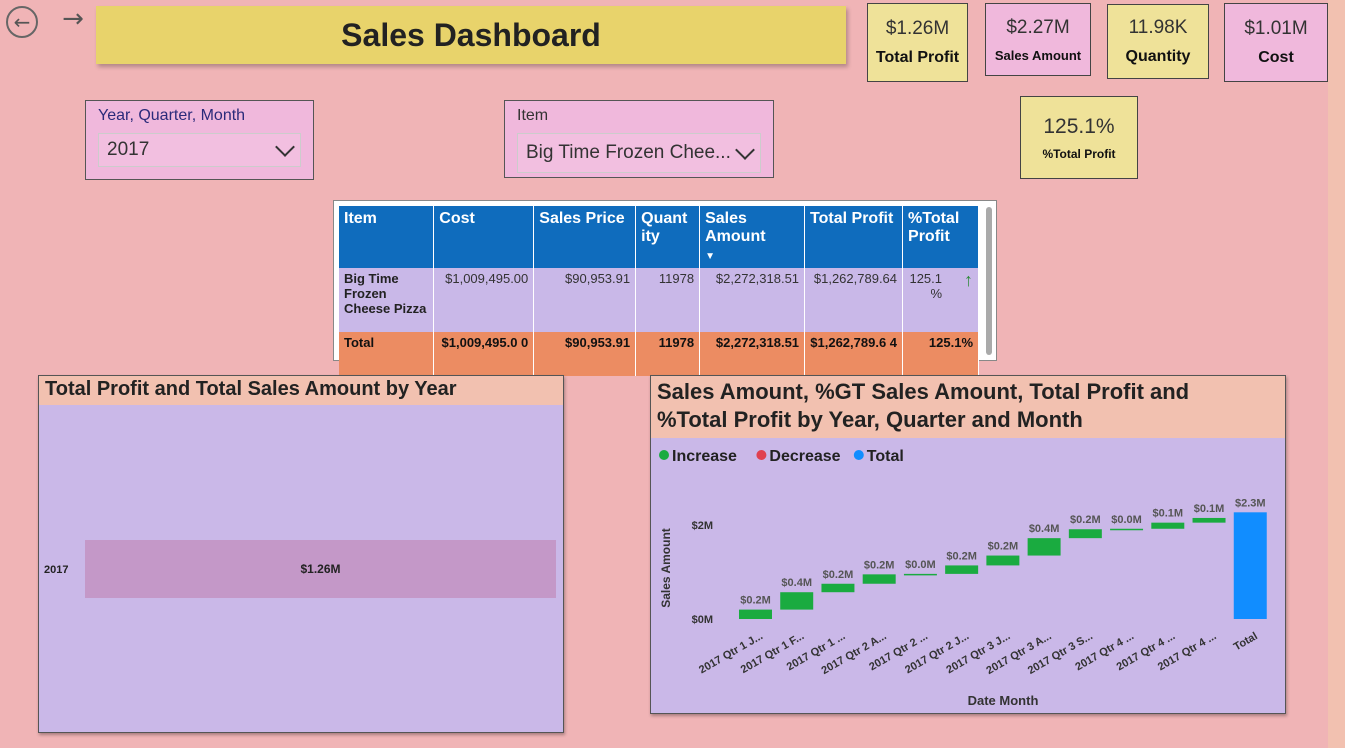  Describe the element at coordinates (917, 28) in the screenshot. I see `kpi-value: $1.26M` at that location.